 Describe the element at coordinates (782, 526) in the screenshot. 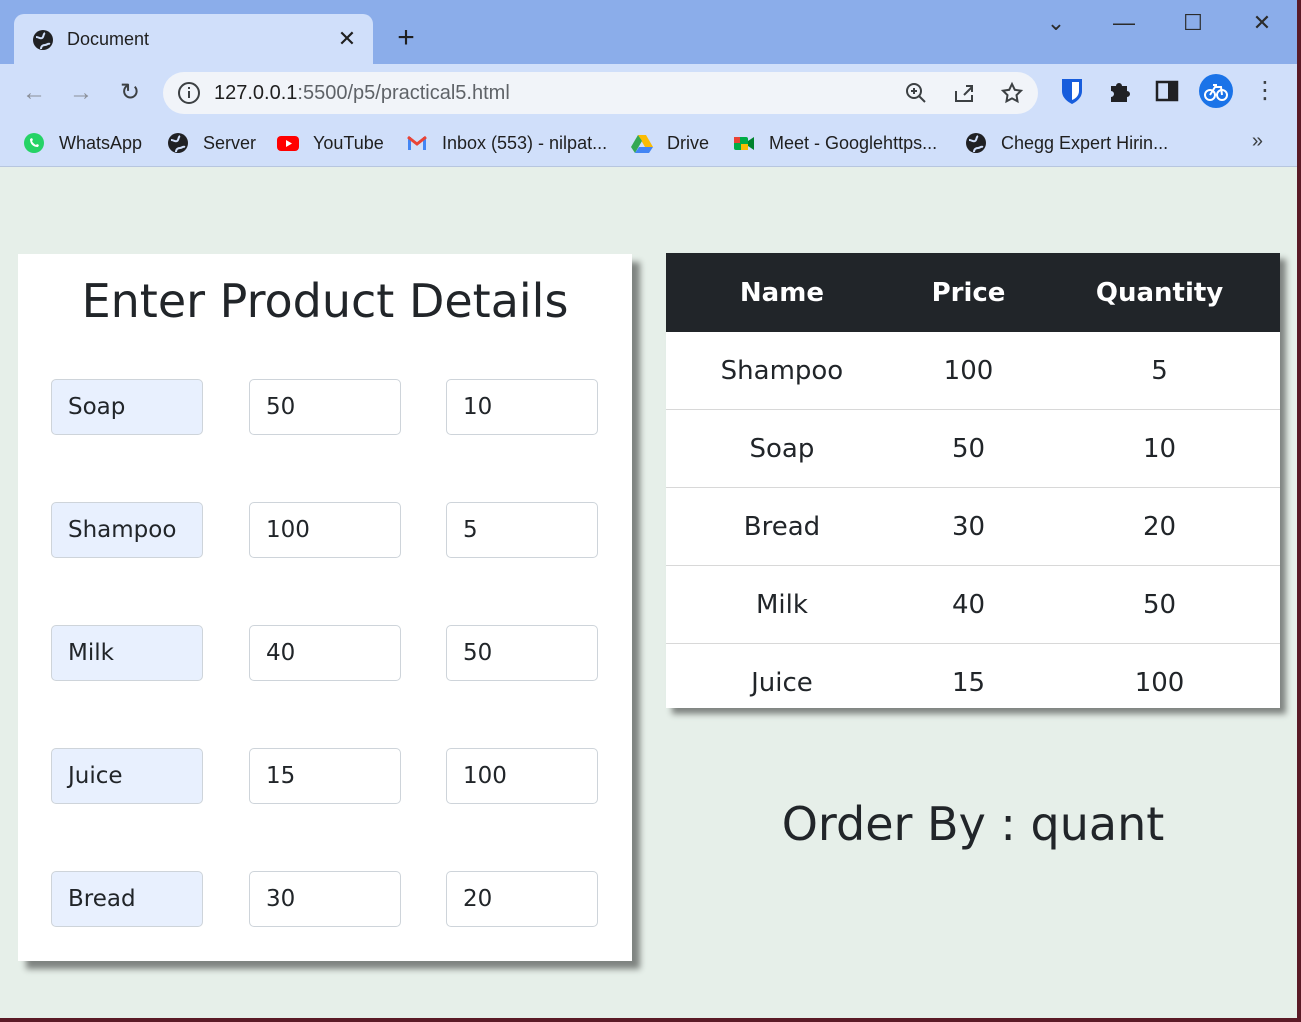

I see `cell-name: Bread` at that location.